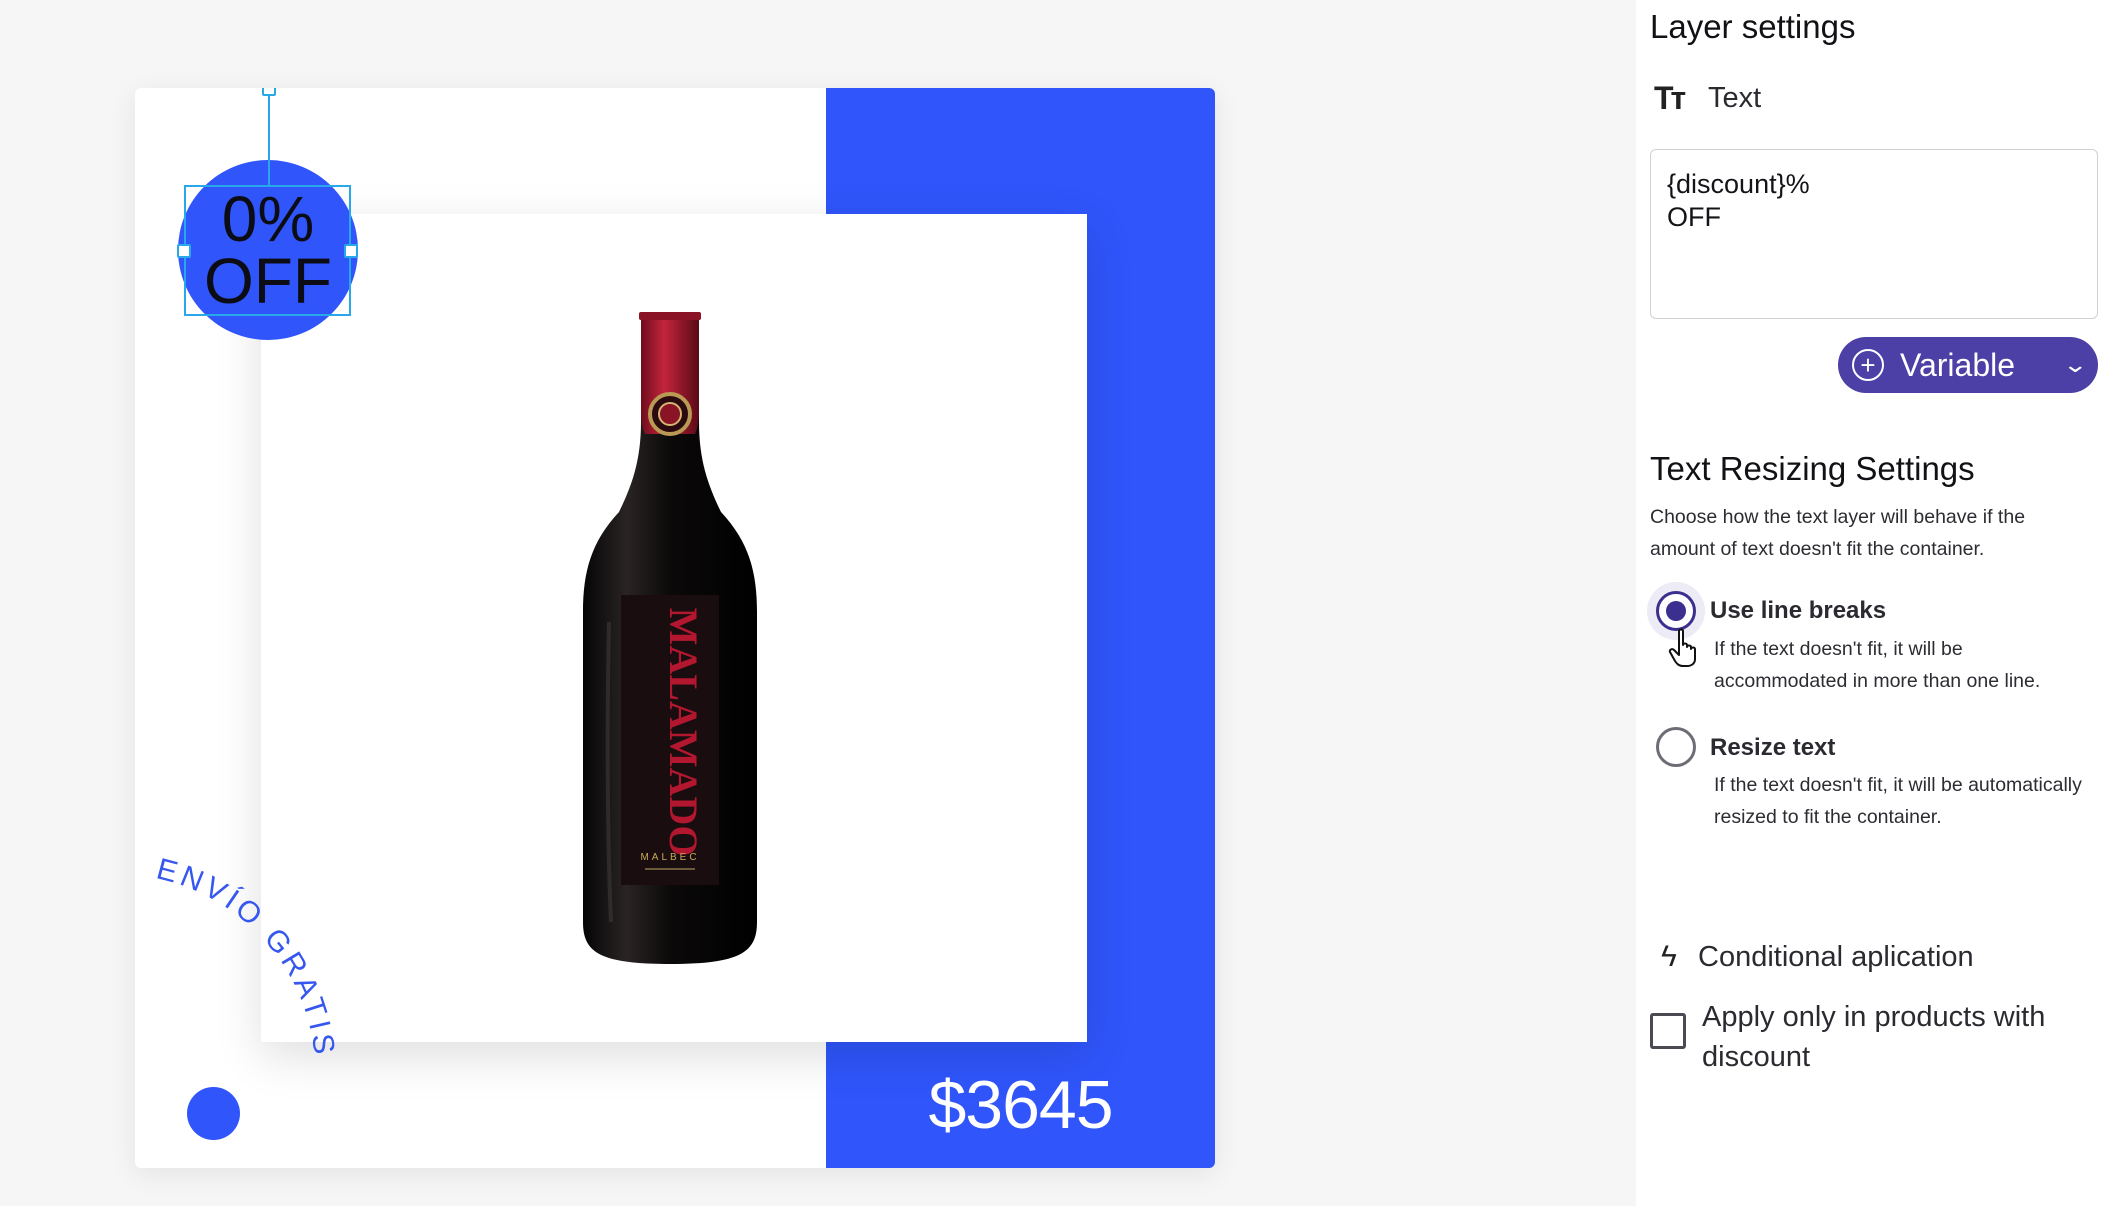 The height and width of the screenshot is (1206, 2114). Describe the element at coordinates (1735, 98) in the screenshot. I see `text-section-label: Text` at that location.